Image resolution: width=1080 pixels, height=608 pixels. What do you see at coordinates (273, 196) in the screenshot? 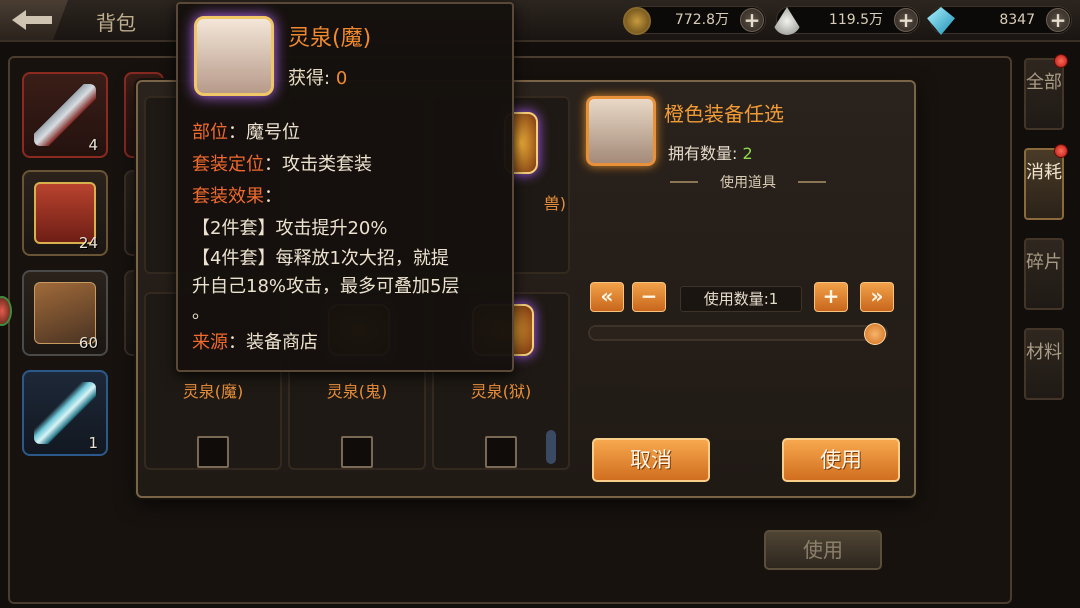
I see `set-effect-value: ：` at bounding box center [273, 196].